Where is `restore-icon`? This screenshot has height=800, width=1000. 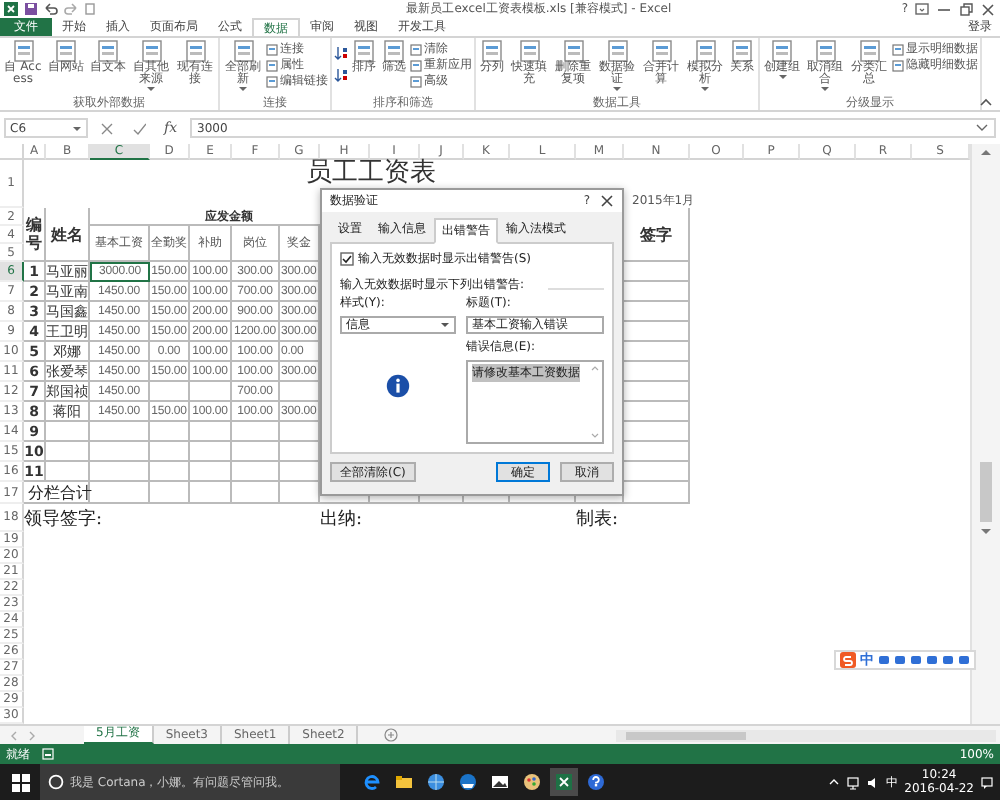 restore-icon is located at coordinates (966, 9).